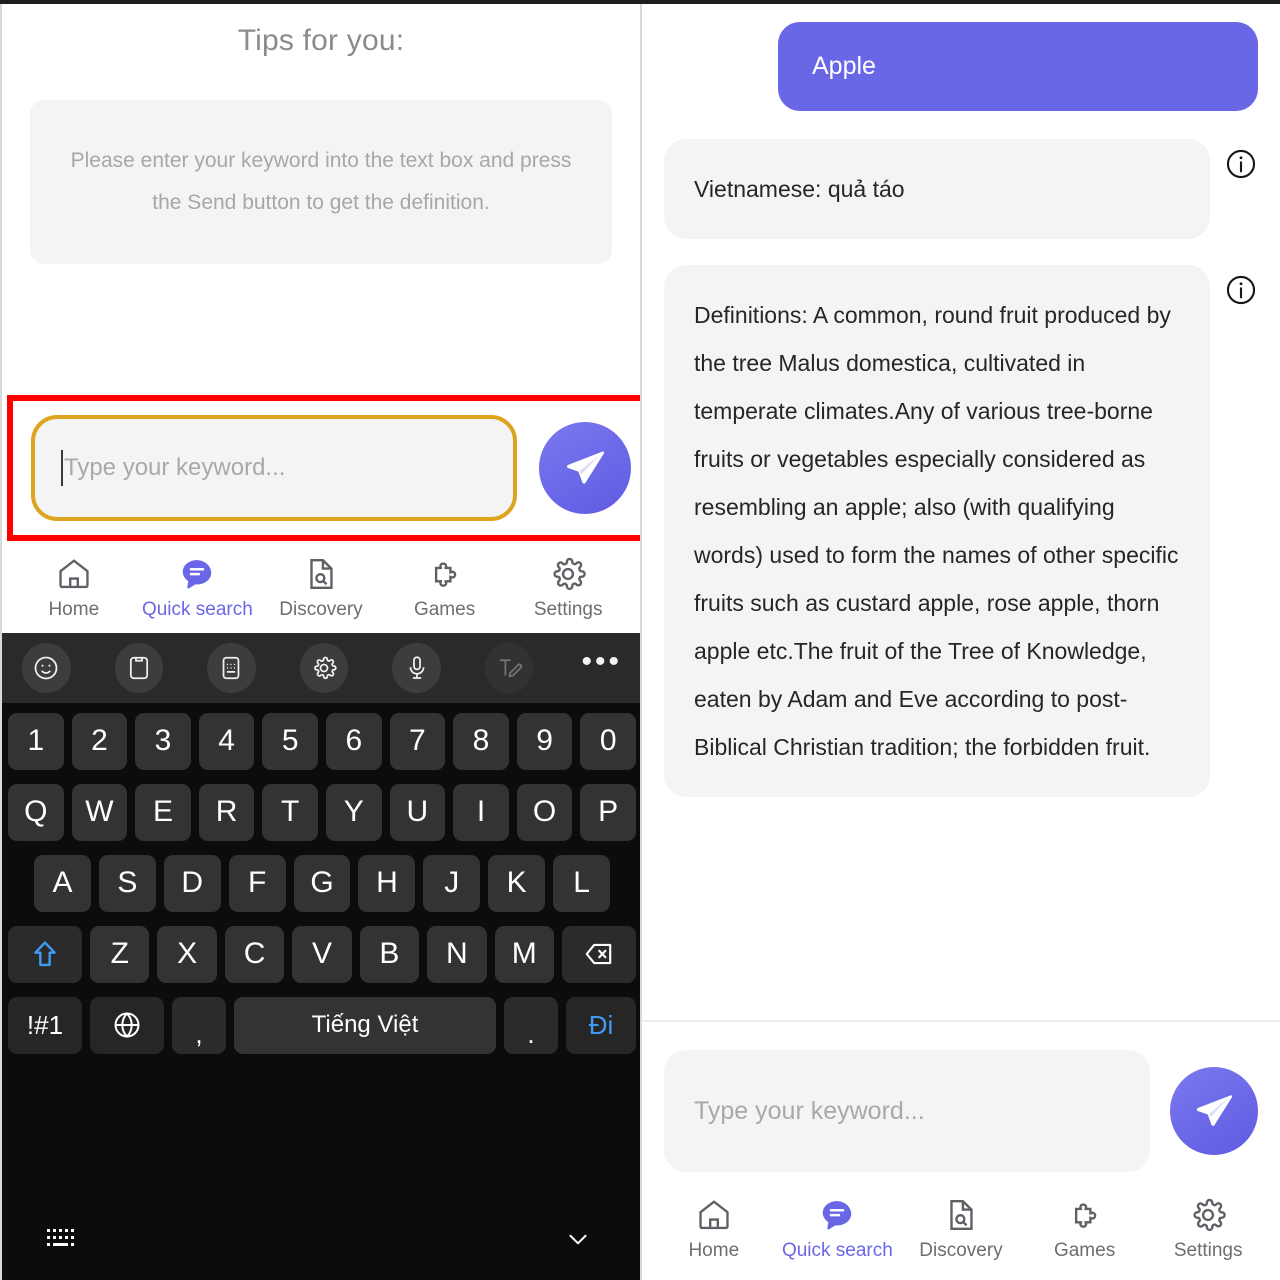 The height and width of the screenshot is (1280, 1280). I want to click on nav-item-home-right: Home, so click(714, 1229).